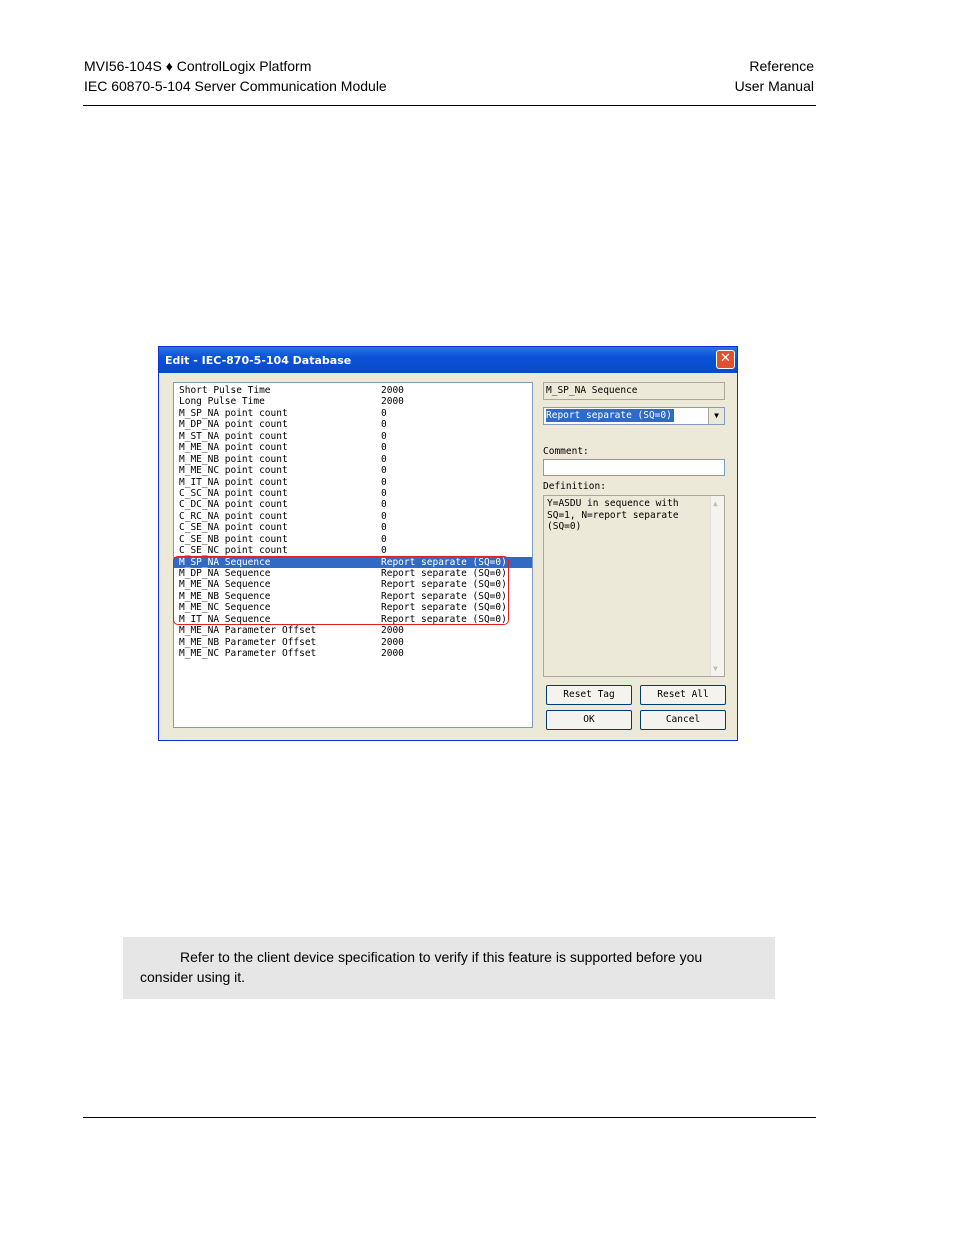 This screenshot has height=1235, width=954. What do you see at coordinates (353, 459) in the screenshot?
I see `list-item: M_ME_NB point count 0` at bounding box center [353, 459].